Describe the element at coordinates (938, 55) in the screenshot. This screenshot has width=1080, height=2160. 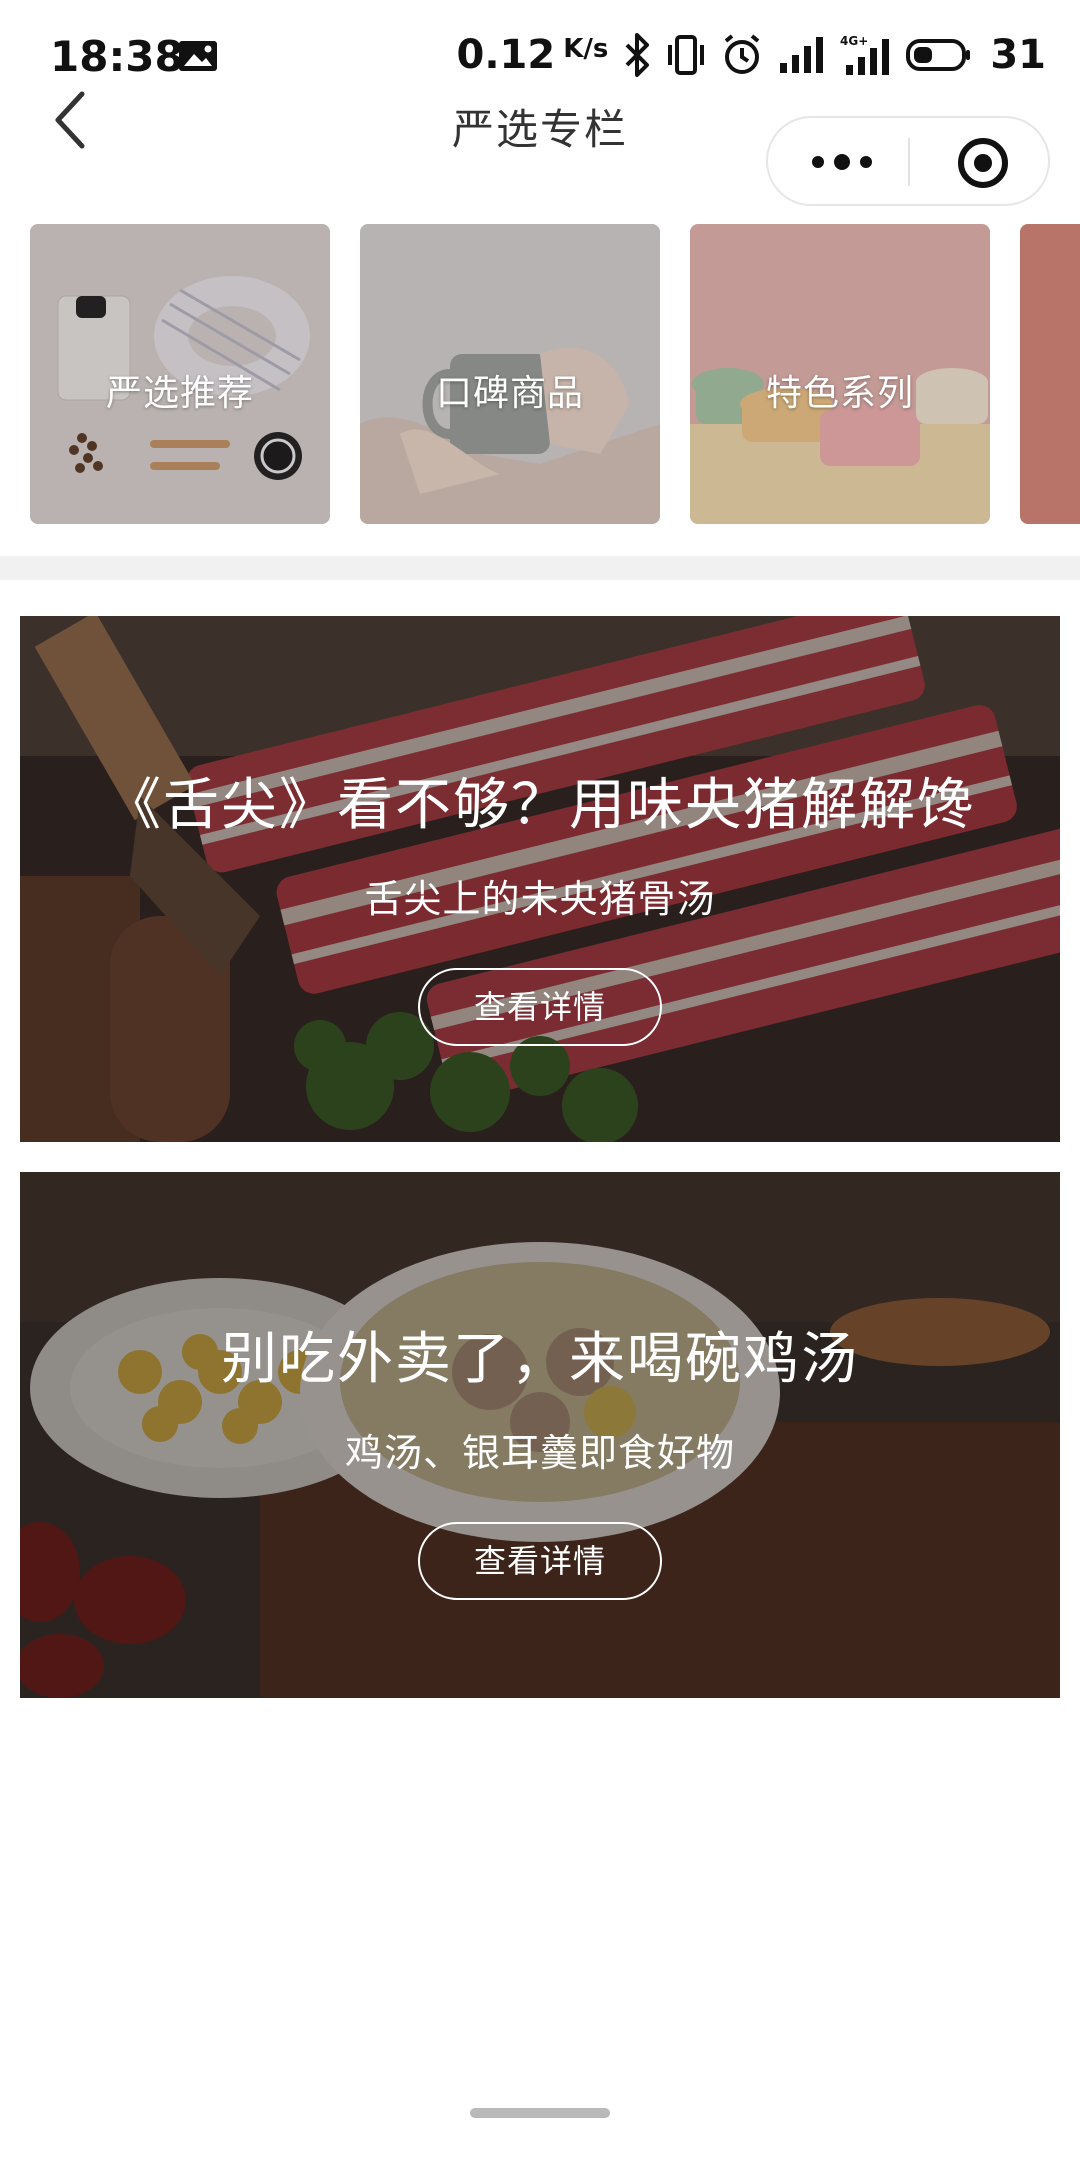
I see `battery-icon` at that location.